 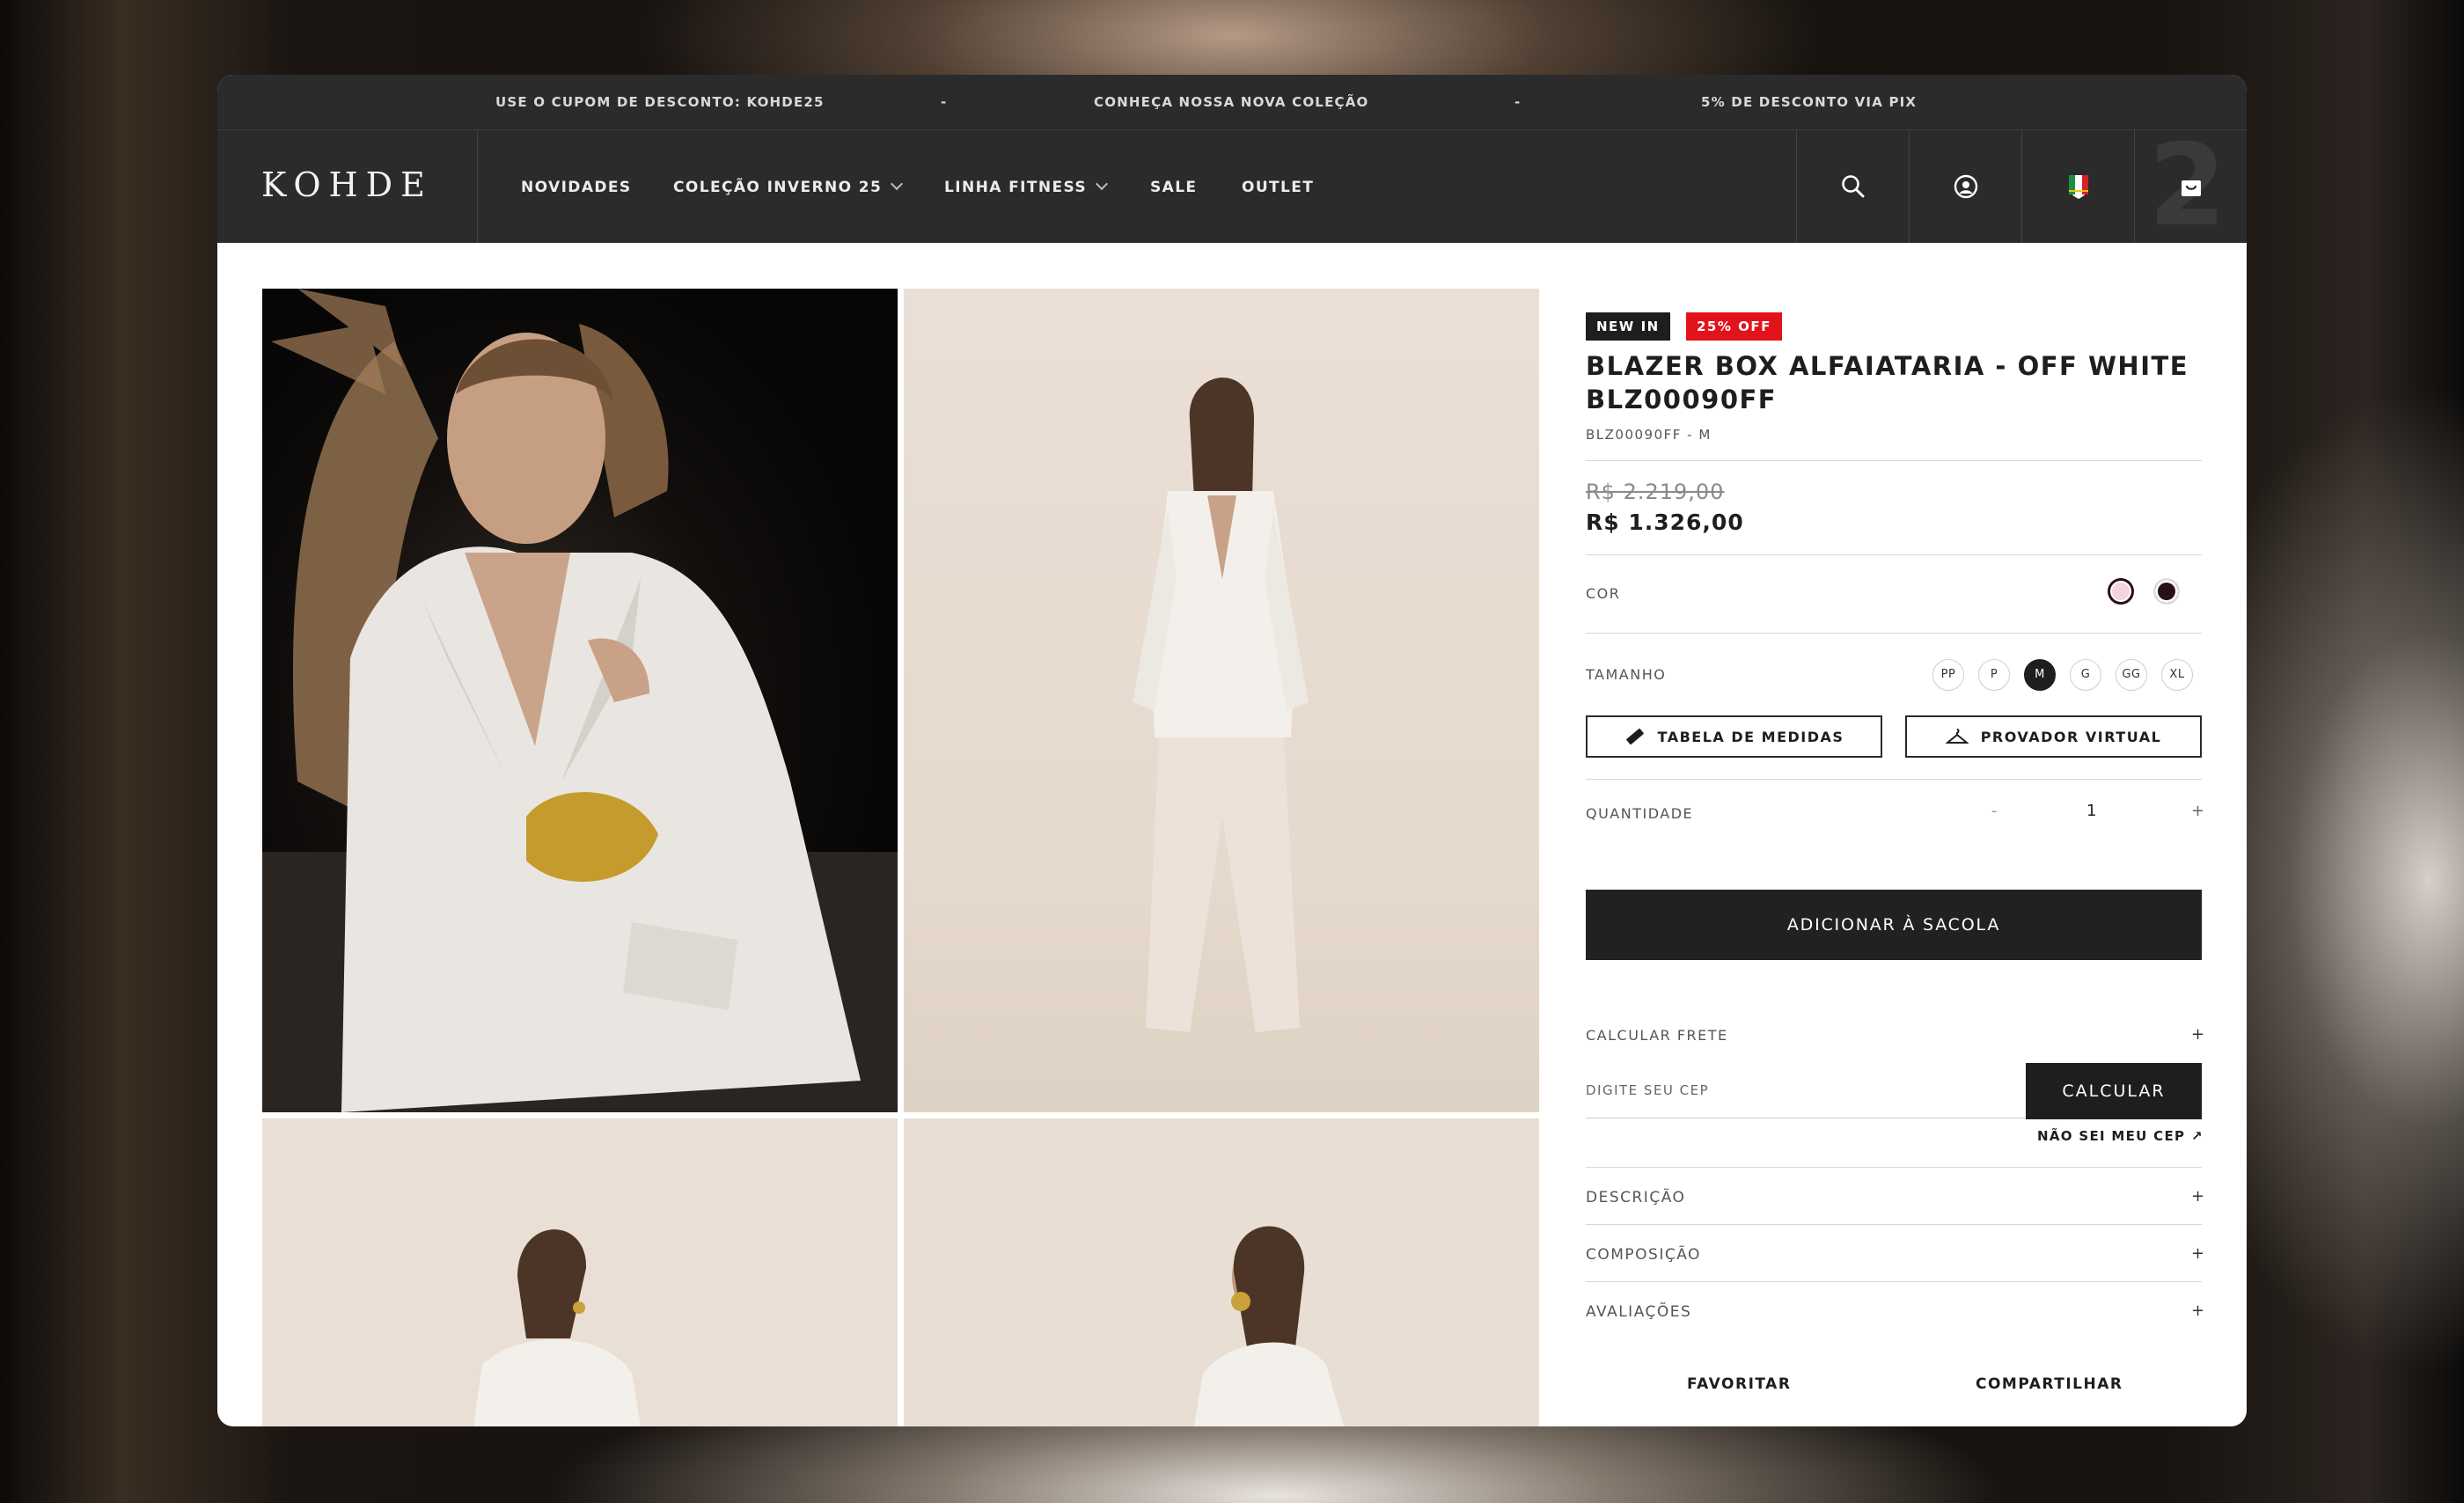 I want to click on discount-badge: 25% OFF, so click(x=1734, y=326).